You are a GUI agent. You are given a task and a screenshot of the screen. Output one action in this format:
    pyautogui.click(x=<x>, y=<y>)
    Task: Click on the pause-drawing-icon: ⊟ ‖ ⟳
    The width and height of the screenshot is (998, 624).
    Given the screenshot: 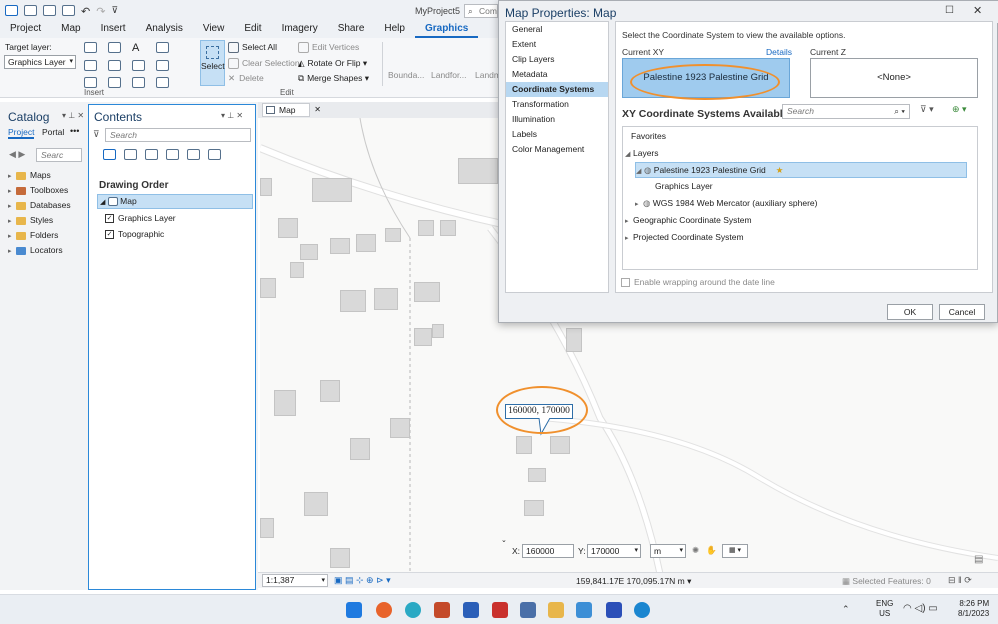 What is the action you would take?
    pyautogui.click(x=960, y=580)
    